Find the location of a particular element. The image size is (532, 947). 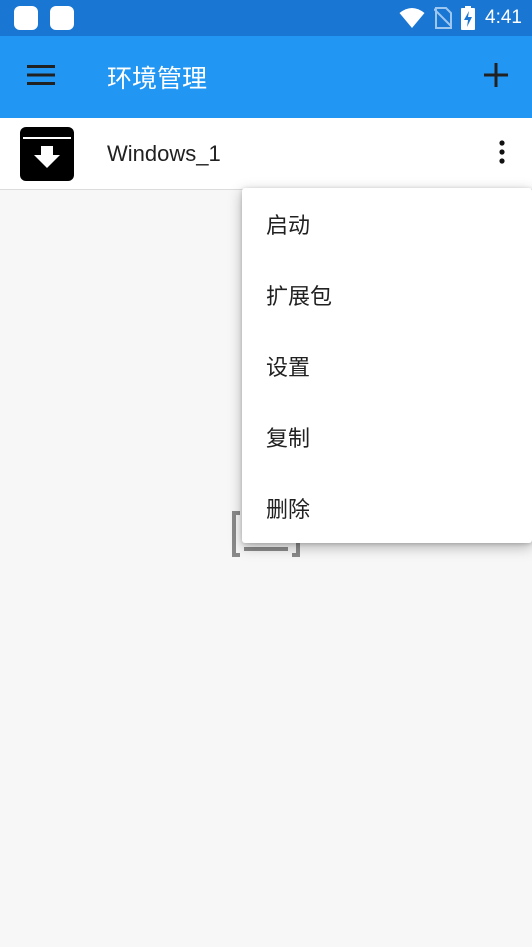

menu-item-settings: 设置 is located at coordinates (387, 365).